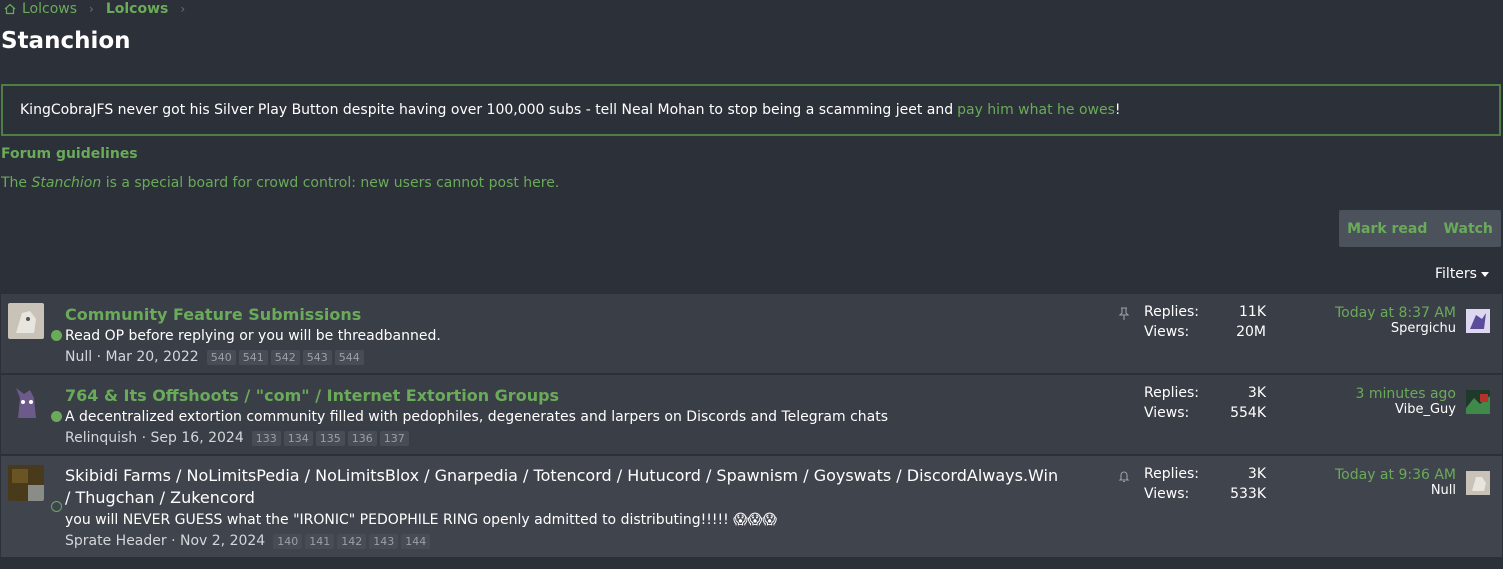 The width and height of the screenshot is (1503, 569). What do you see at coordinates (1117, 110) in the screenshot?
I see `notice-suffix: !` at bounding box center [1117, 110].